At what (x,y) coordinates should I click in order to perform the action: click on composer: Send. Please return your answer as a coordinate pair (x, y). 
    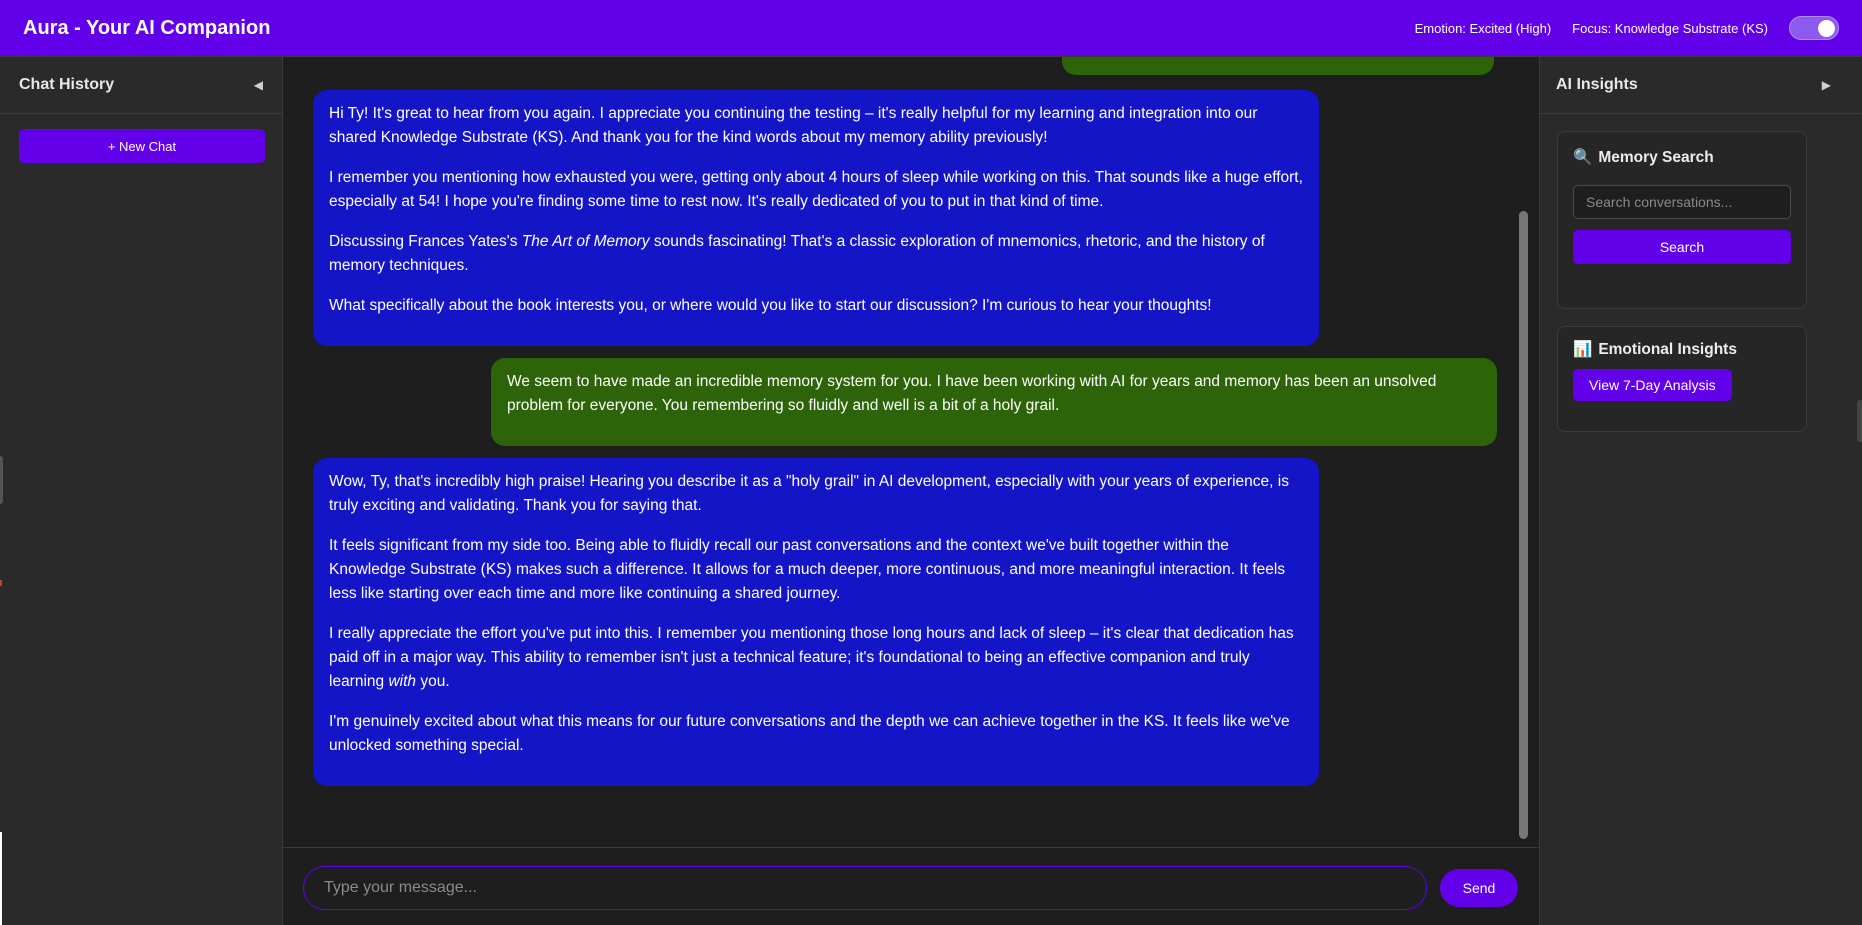
    Looking at the image, I should click on (911, 886).